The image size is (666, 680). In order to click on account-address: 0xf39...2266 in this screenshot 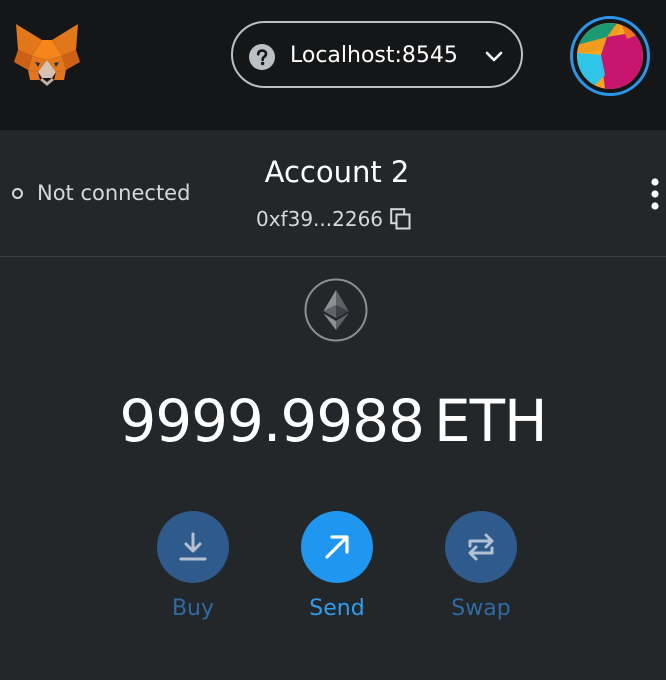, I will do `click(320, 219)`.